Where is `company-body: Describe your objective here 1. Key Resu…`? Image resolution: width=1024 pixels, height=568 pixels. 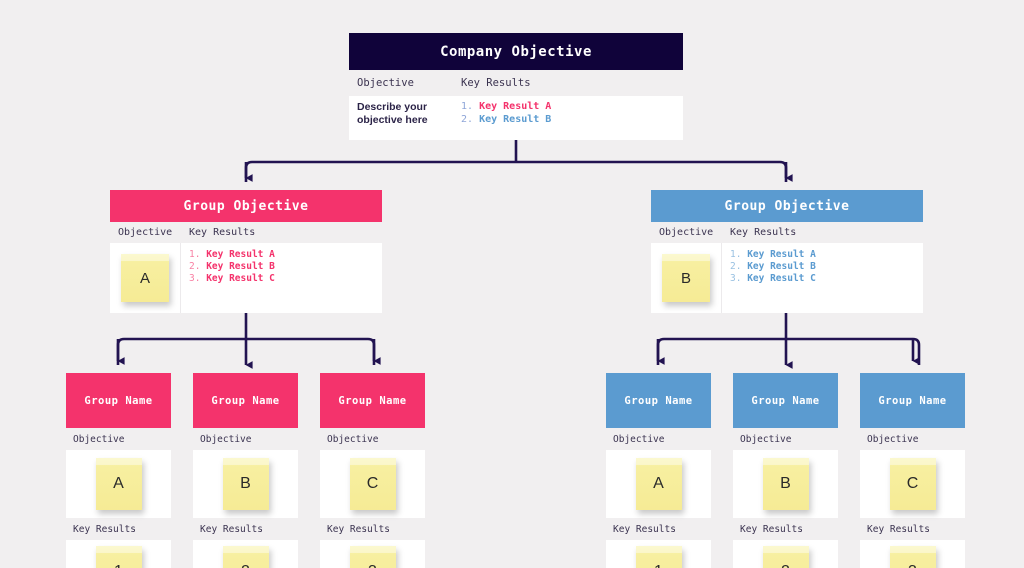 company-body: Describe your objective here 1. Key Resu… is located at coordinates (516, 118).